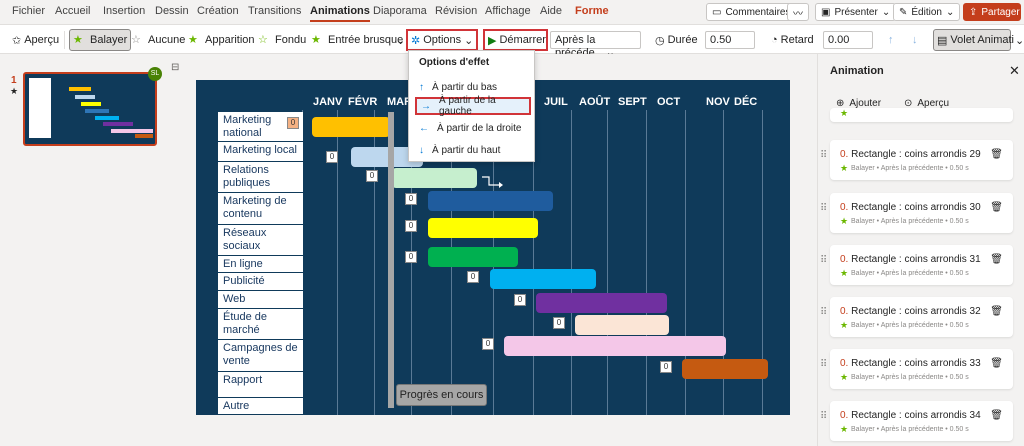 The image size is (1024, 446). Describe the element at coordinates (172, 11) in the screenshot. I see `tab-draw: Dessin` at that location.